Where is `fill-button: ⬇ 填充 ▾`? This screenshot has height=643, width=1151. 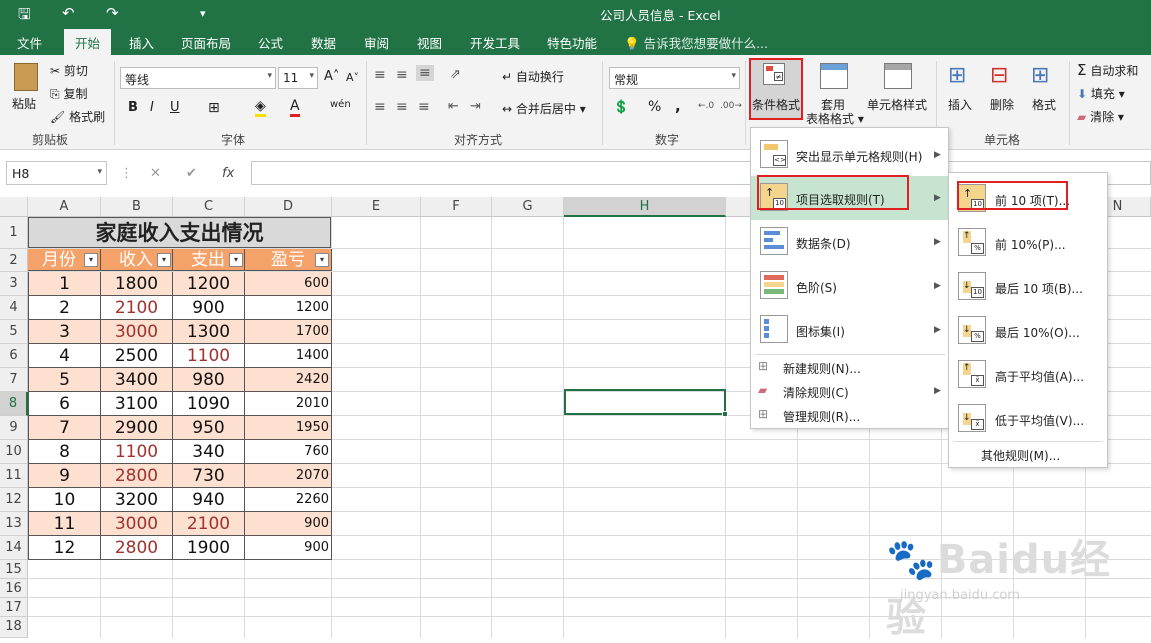
fill-button: ⬇ 填充 ▾ is located at coordinates (1101, 93).